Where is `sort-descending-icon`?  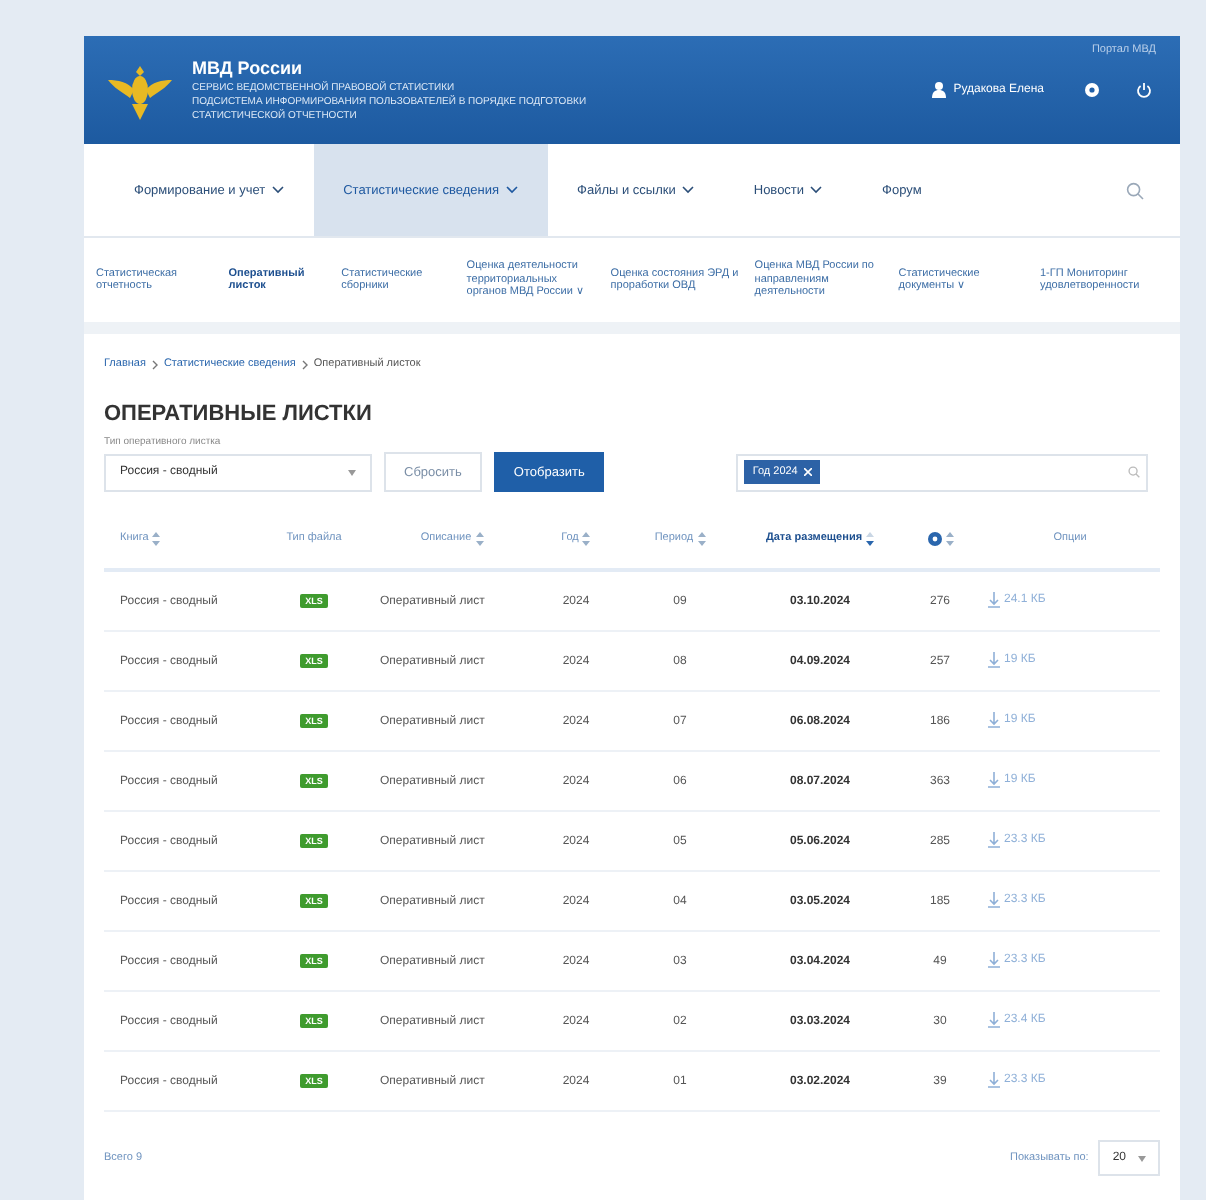
sort-descending-icon is located at coordinates (870, 538).